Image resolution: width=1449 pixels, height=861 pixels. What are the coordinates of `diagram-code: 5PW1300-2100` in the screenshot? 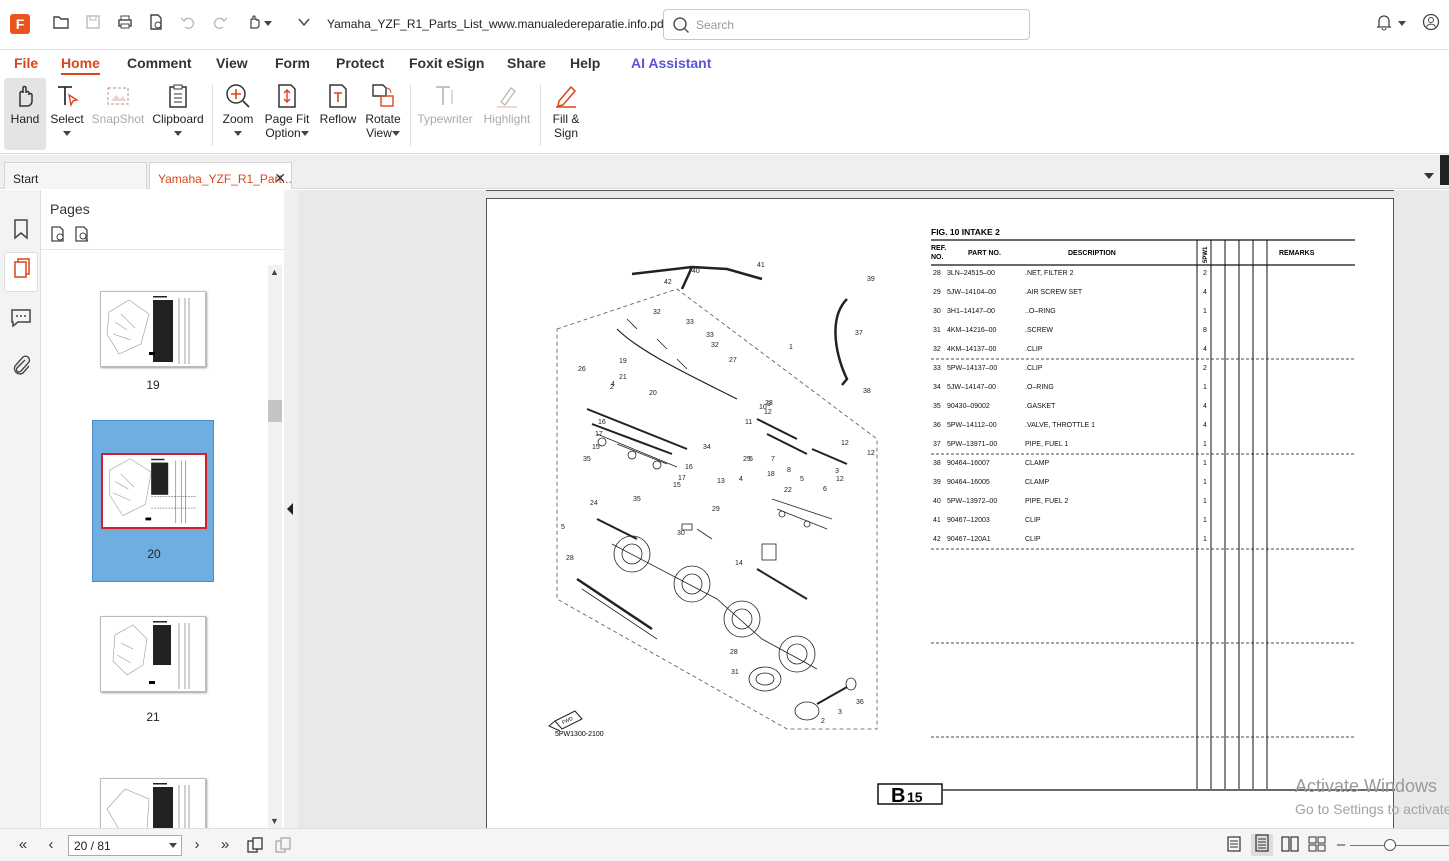 It's located at (579, 734).